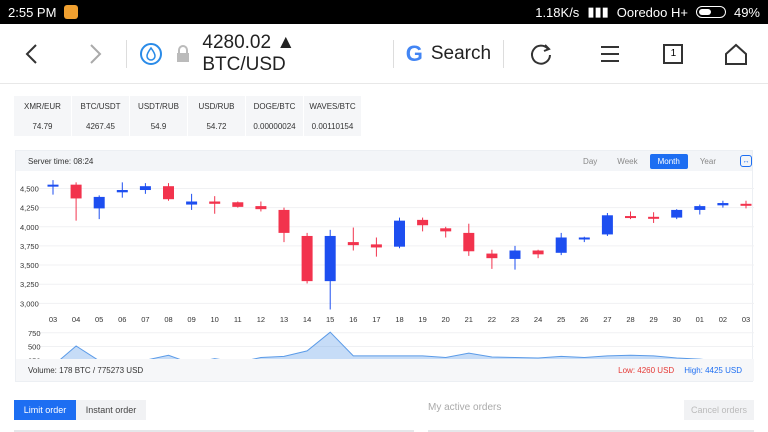 This screenshot has width=768, height=432. What do you see at coordinates (746, 161) in the screenshot?
I see `expand-icon: ↔` at bounding box center [746, 161].